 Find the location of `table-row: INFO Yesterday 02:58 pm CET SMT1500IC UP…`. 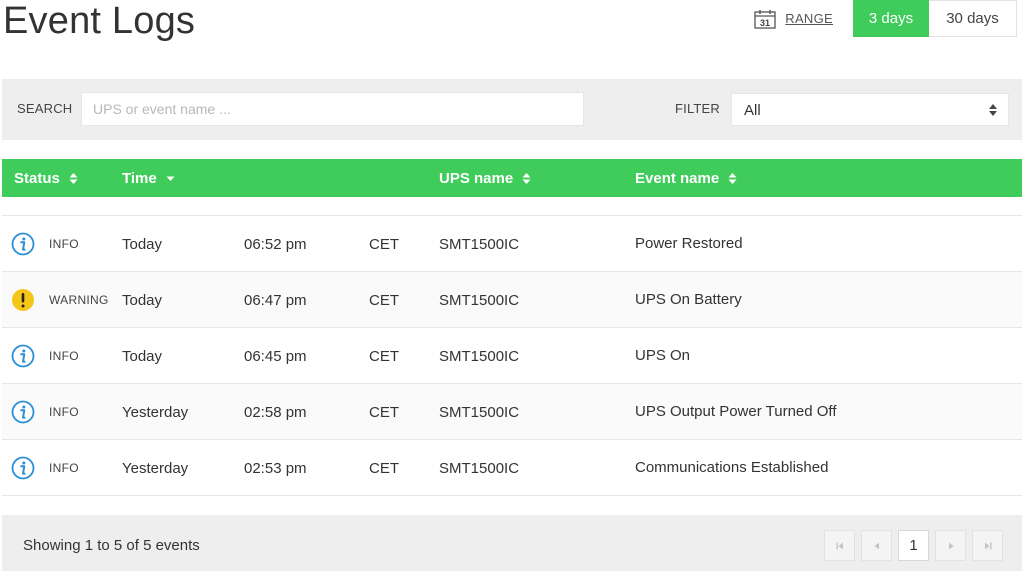

table-row: INFO Yesterday 02:58 pm CET SMT1500IC UP… is located at coordinates (512, 412).